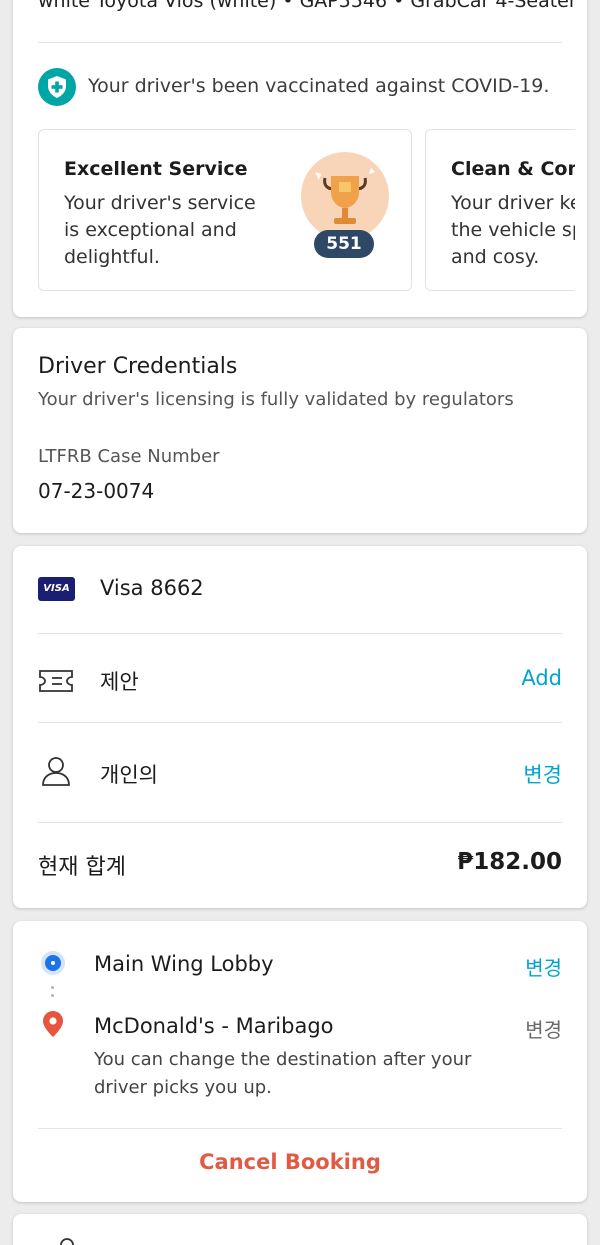  What do you see at coordinates (96, 491) in the screenshot?
I see `case-number-value: 07-23-0074` at bounding box center [96, 491].